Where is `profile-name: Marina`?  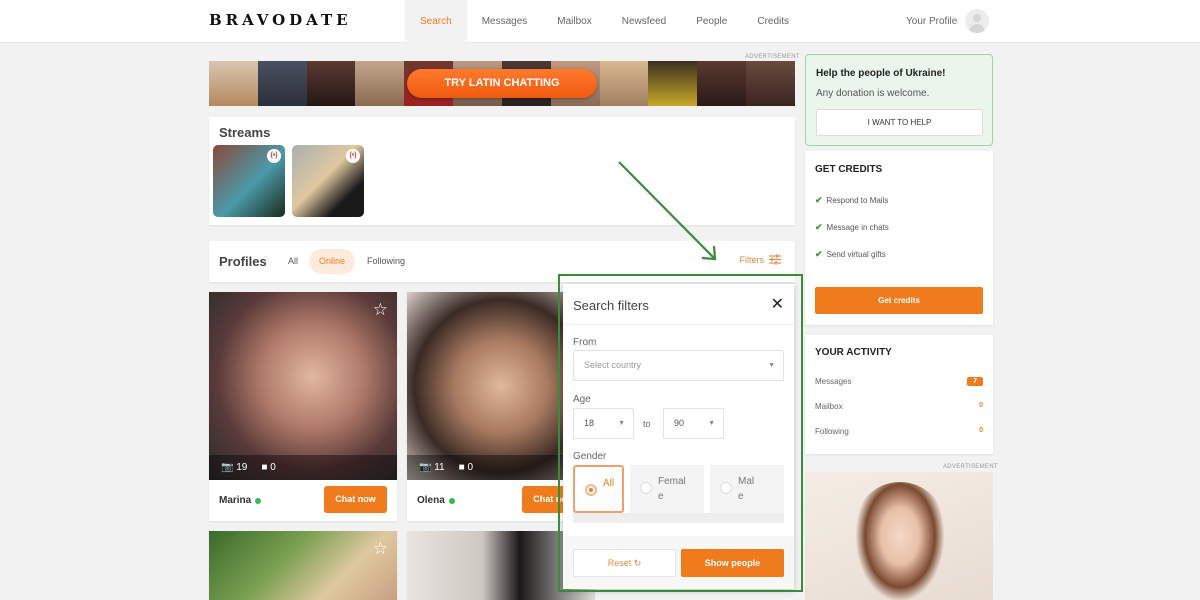
profile-name: Marina is located at coordinates (240, 500).